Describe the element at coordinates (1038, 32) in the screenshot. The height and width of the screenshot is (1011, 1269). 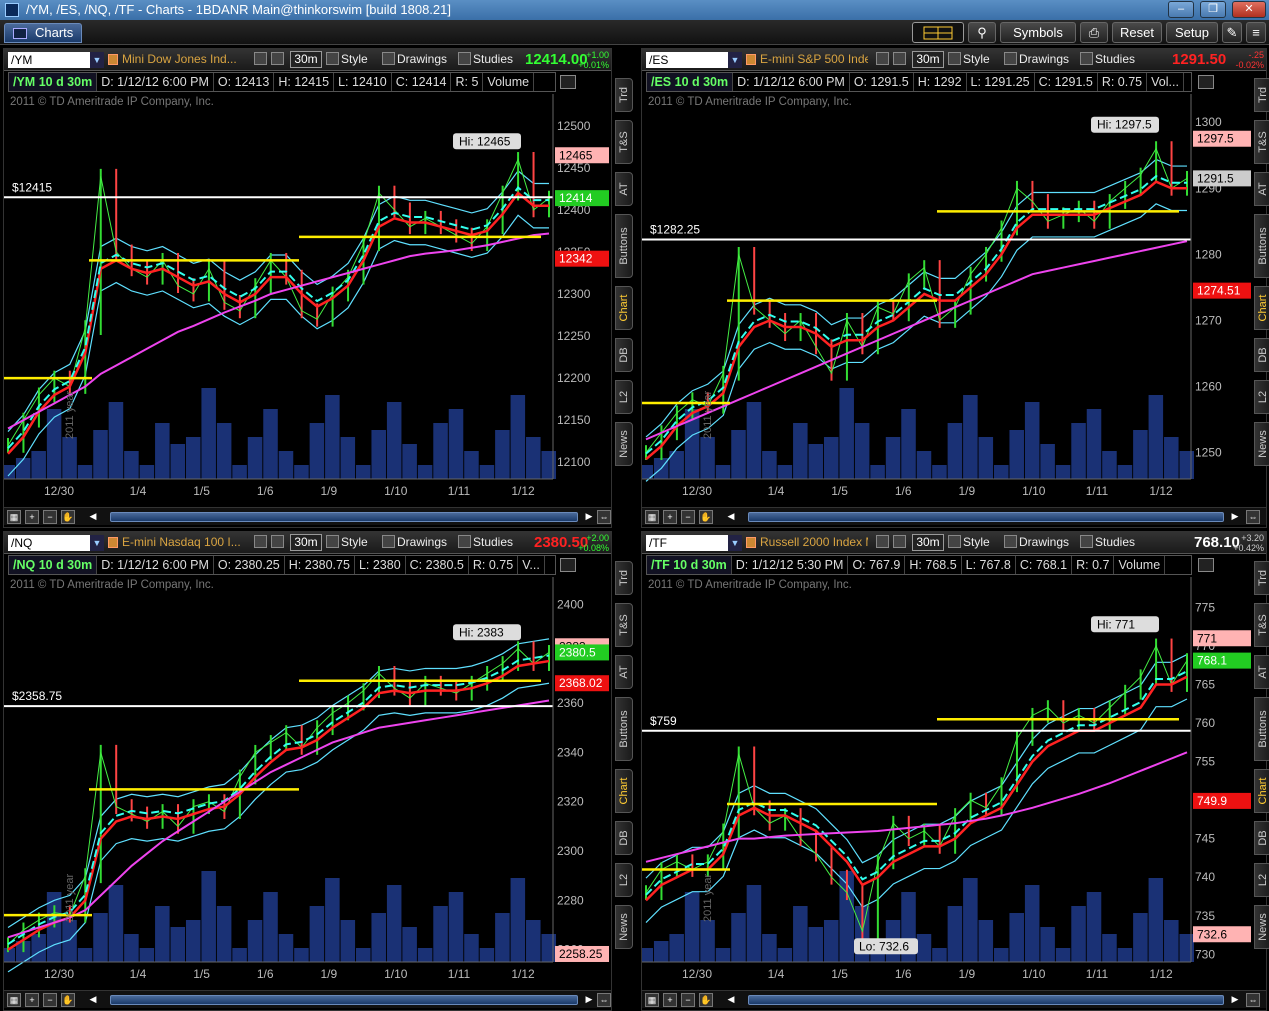
I see `symbols-button: Symbols` at that location.